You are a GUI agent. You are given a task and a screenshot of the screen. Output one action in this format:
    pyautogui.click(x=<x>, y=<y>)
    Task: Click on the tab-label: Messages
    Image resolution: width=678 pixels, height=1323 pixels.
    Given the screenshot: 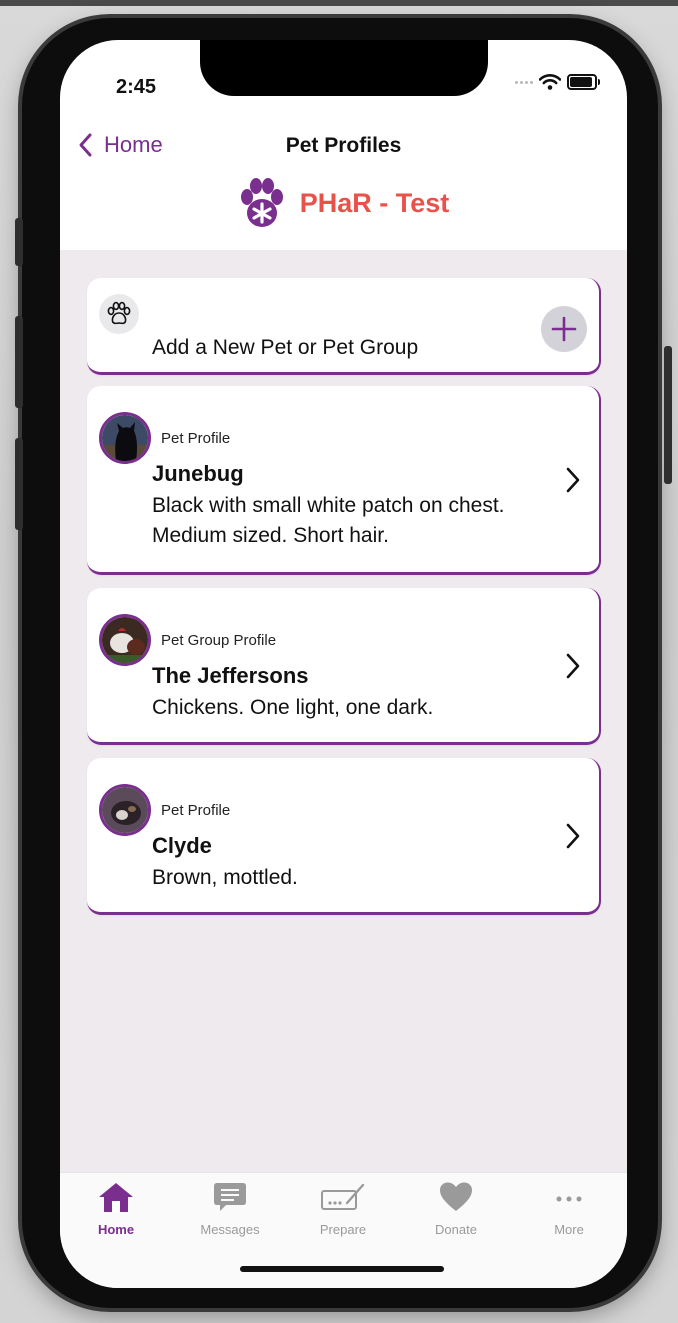 What is the action you would take?
    pyautogui.click(x=230, y=1229)
    